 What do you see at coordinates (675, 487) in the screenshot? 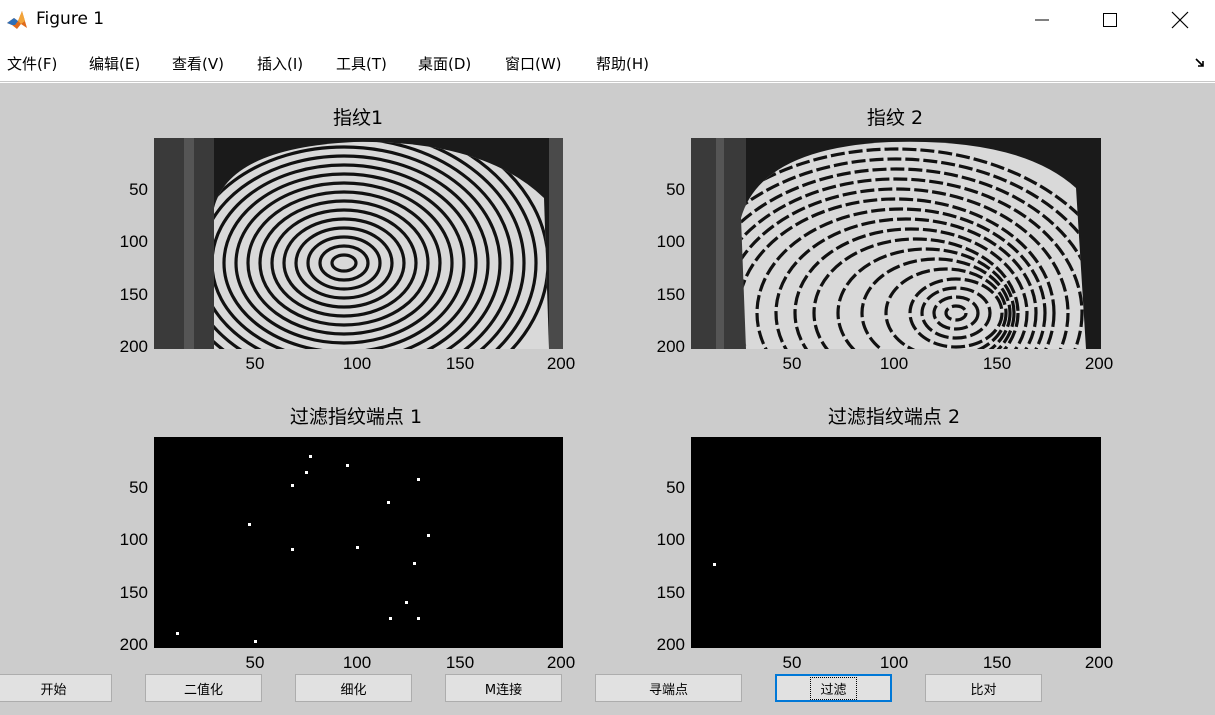
I see `axes-4-ytick: 50` at bounding box center [675, 487].